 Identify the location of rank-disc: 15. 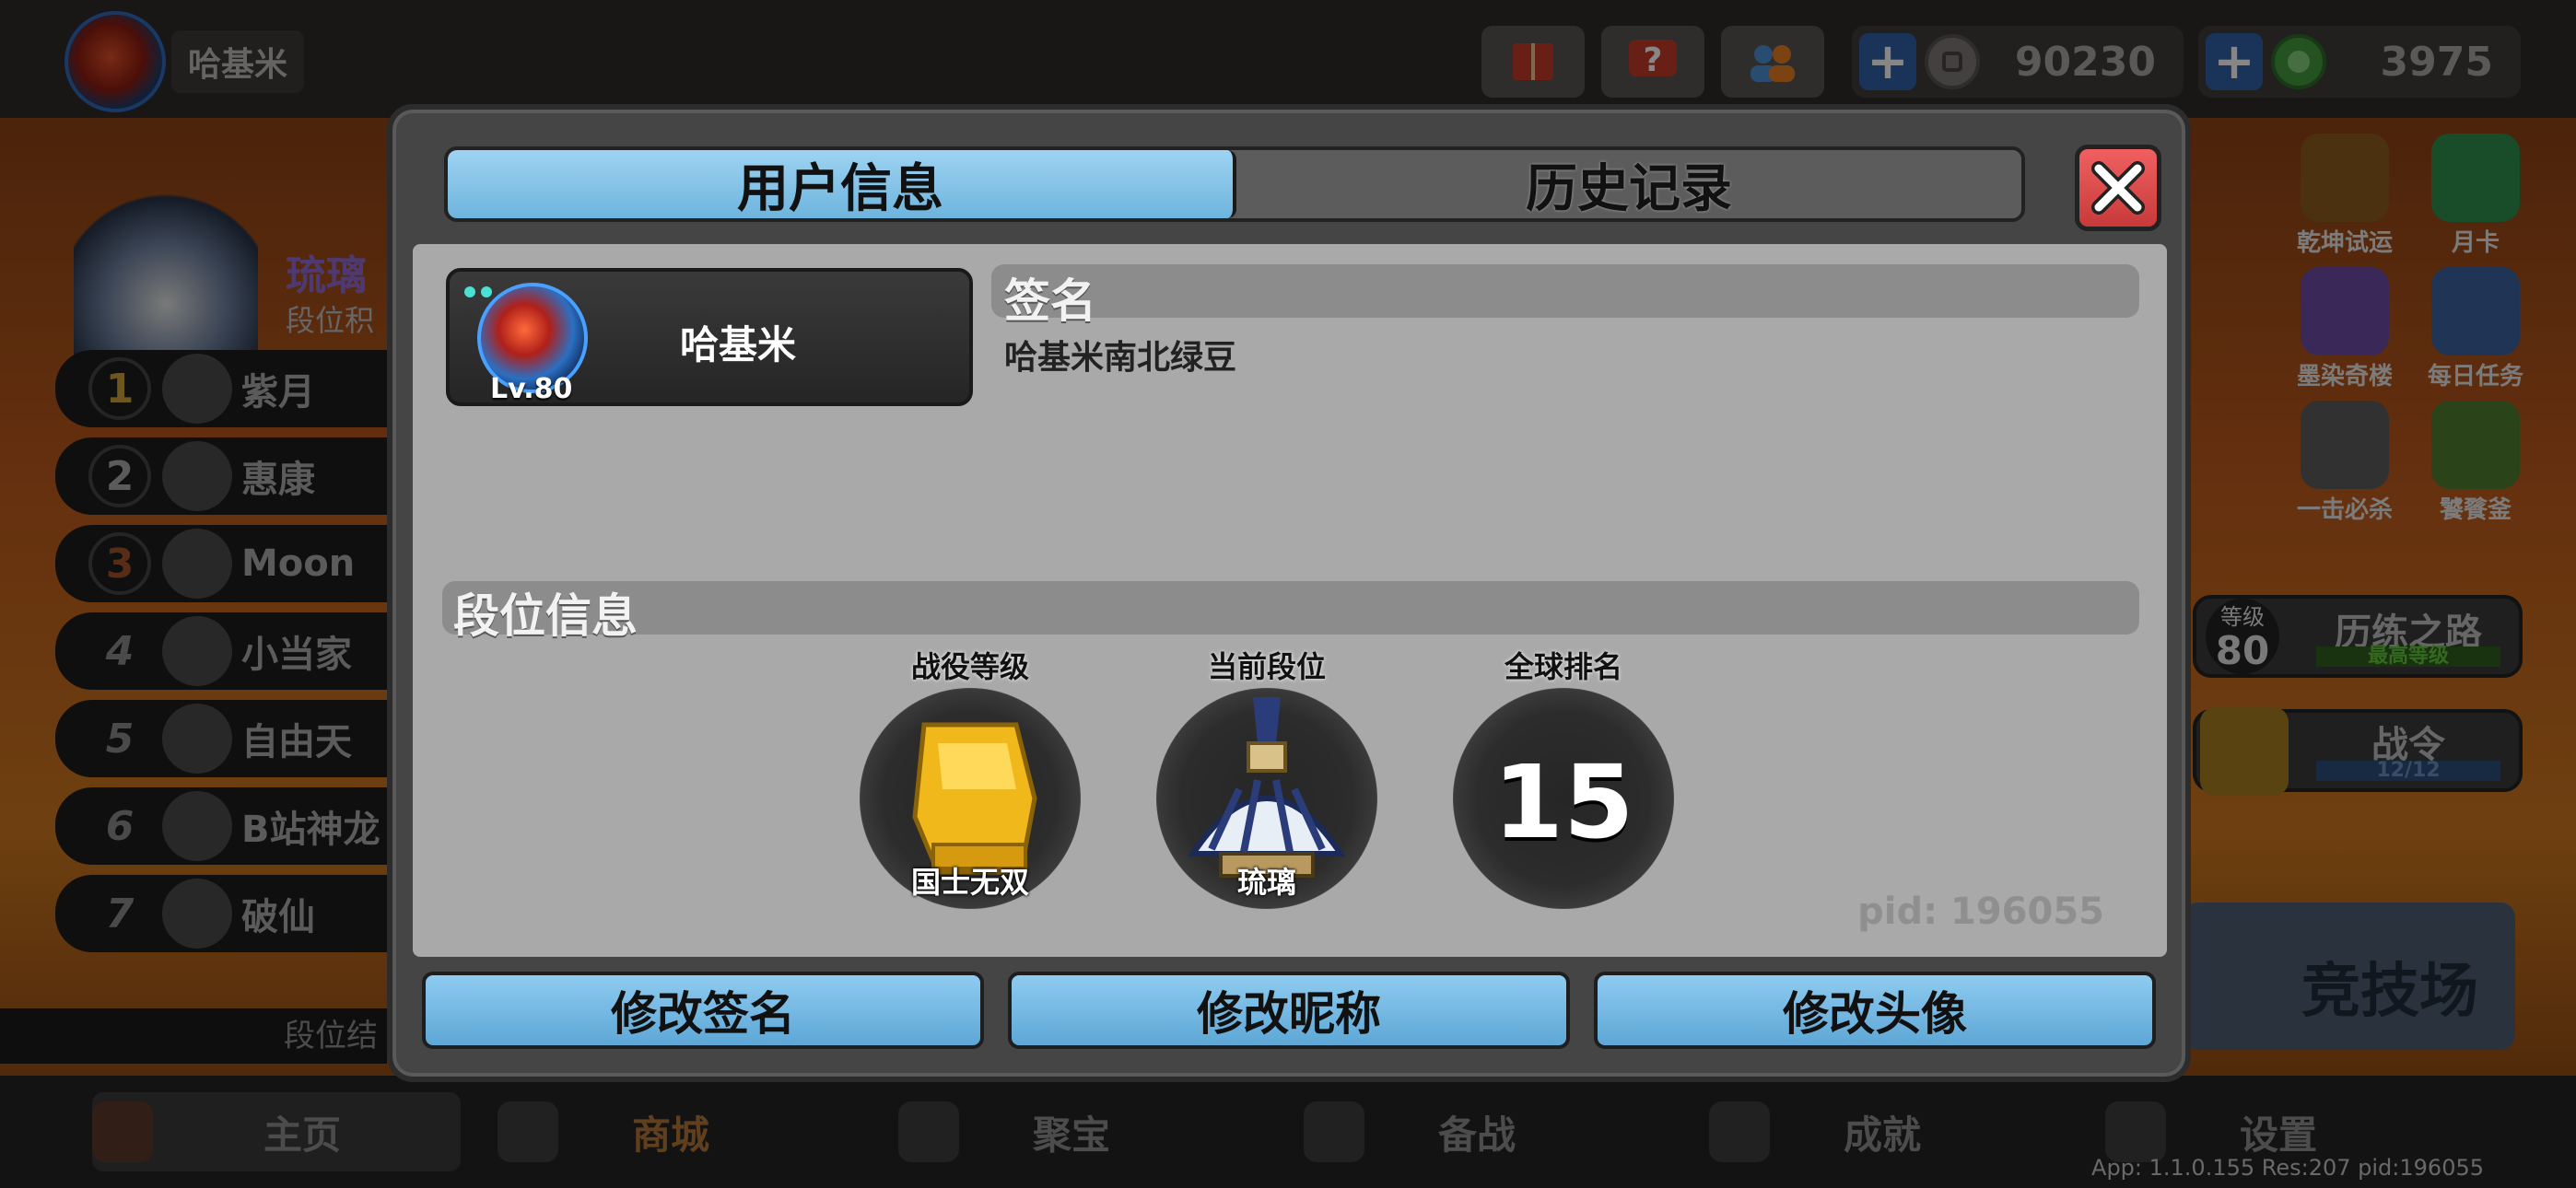
(1563, 798).